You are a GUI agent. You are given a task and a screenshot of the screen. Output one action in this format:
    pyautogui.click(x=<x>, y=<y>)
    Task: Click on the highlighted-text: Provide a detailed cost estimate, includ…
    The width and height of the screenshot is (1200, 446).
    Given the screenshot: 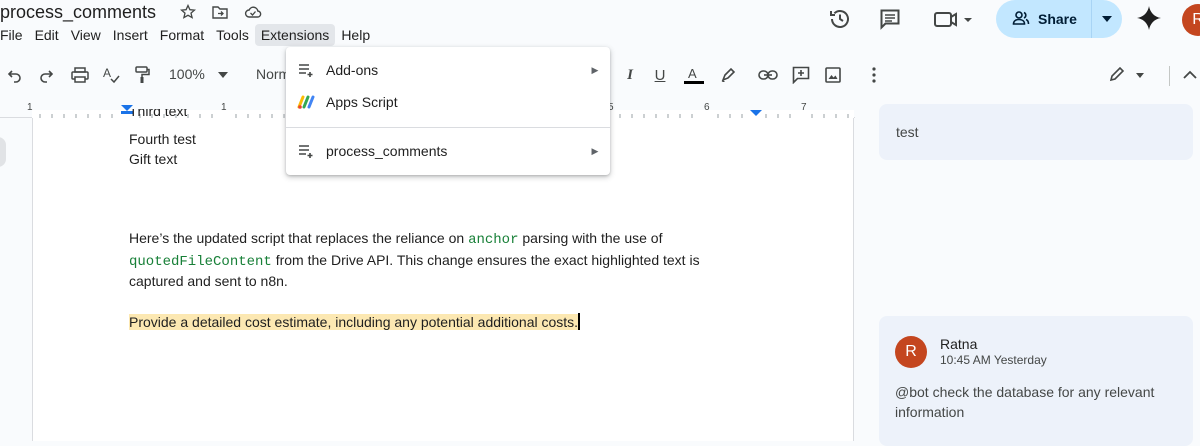 What is the action you would take?
    pyautogui.click(x=355, y=321)
    